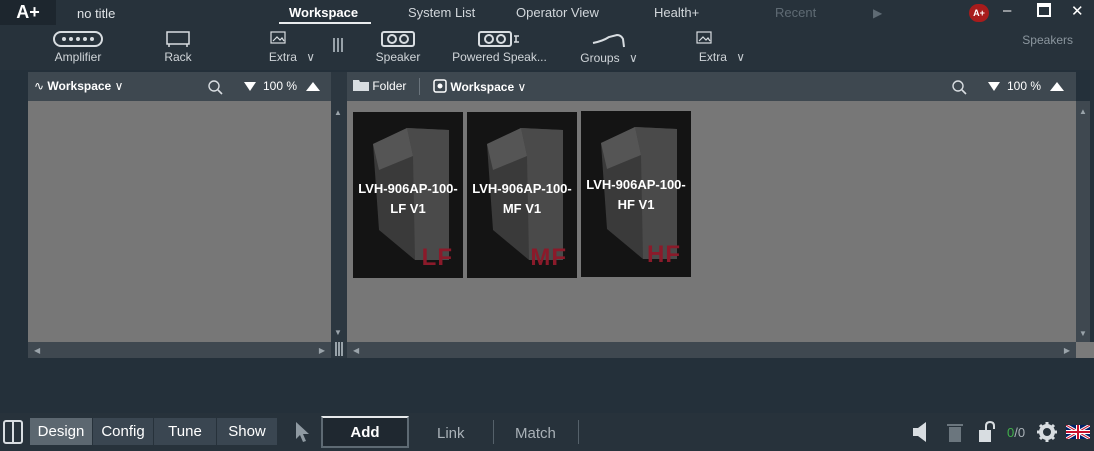 This screenshot has height=451, width=1094. Describe the element at coordinates (451, 433) in the screenshot. I see `link-button: Link` at that location.